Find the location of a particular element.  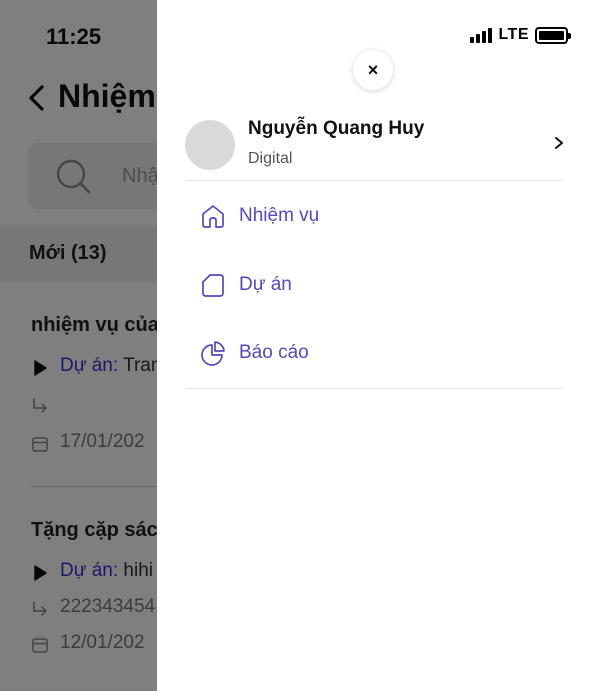

menu-divider-bottom is located at coordinates (374, 388).